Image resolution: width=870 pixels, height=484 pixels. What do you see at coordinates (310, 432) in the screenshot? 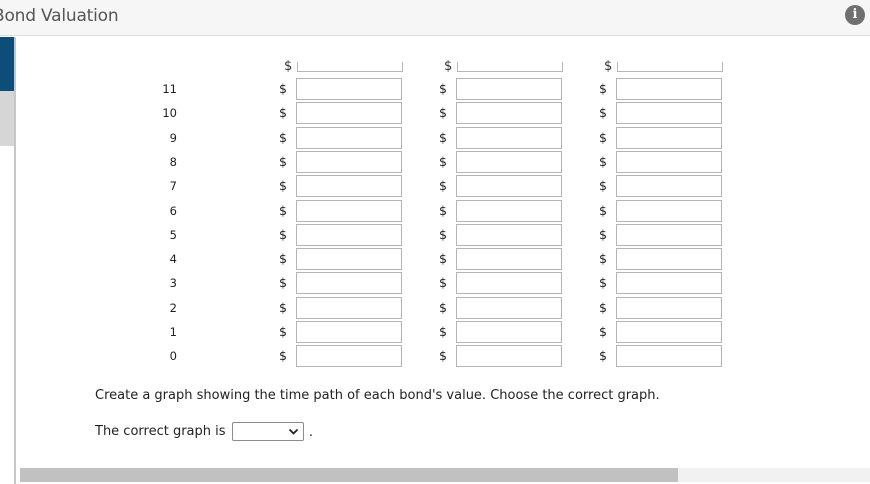
I see `answer-suffix: .` at bounding box center [310, 432].